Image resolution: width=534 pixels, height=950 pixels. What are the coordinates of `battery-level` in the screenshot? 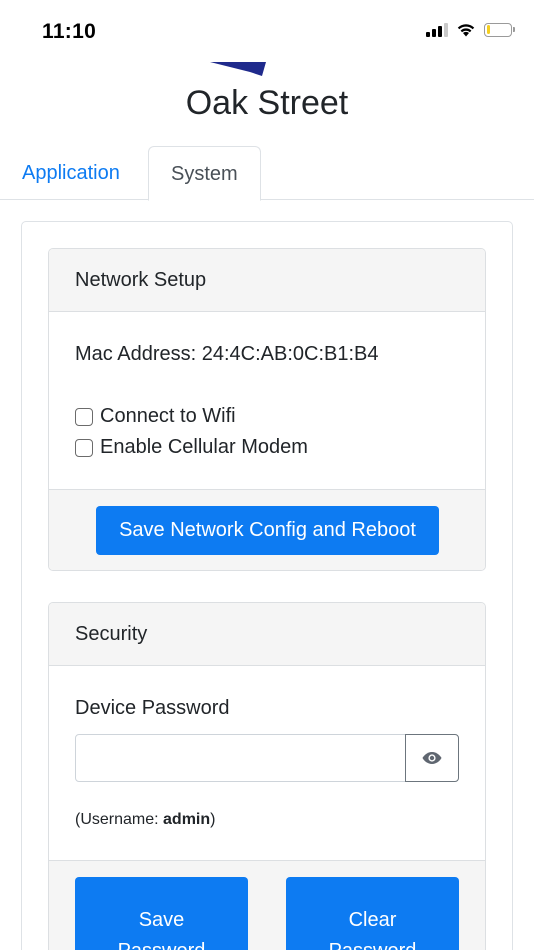 It's located at (488, 29).